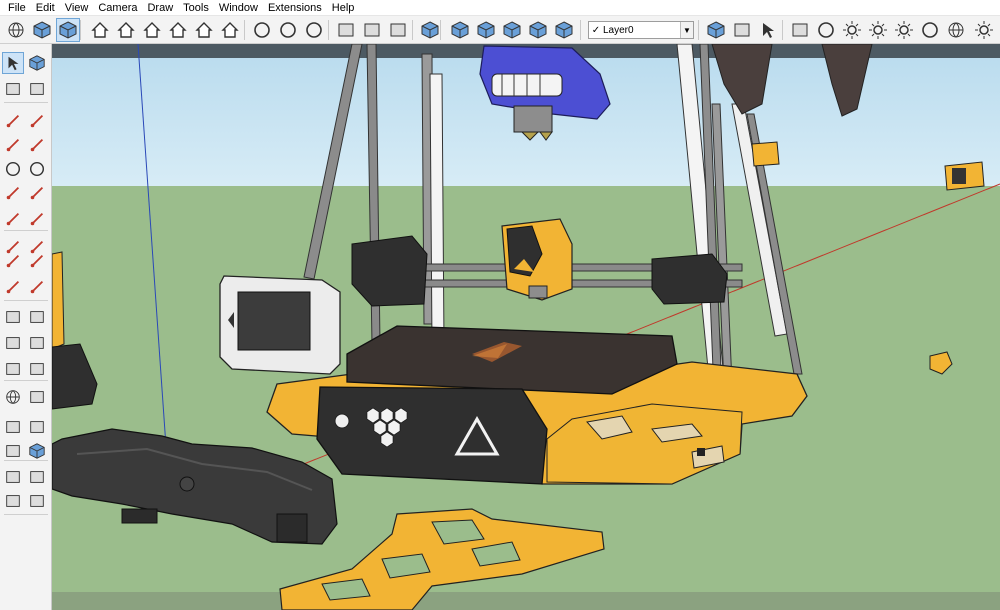  I want to click on house-icon, so click(178, 30).